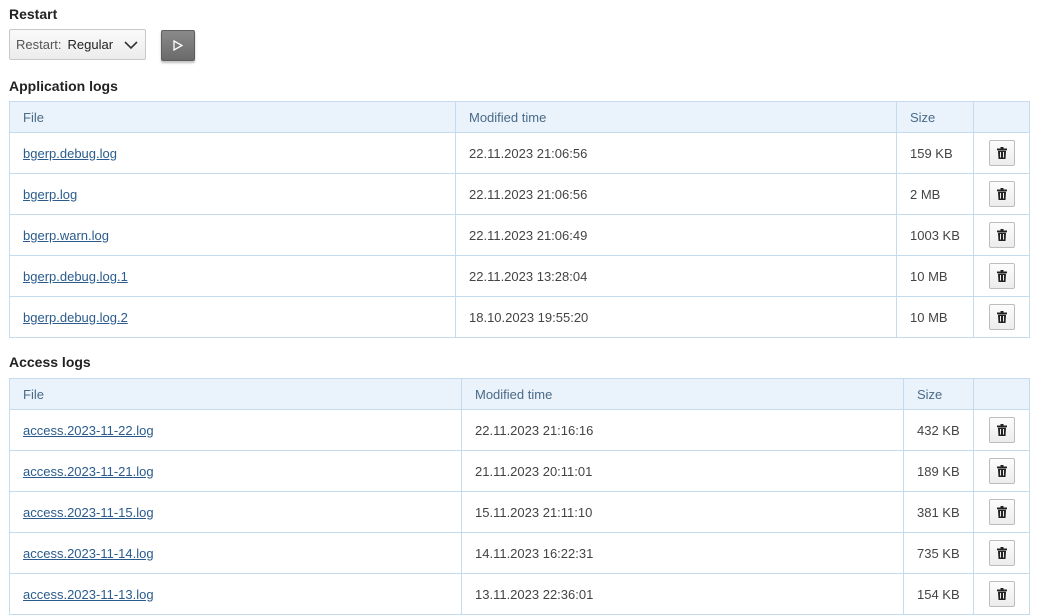 This screenshot has height=616, width=1043. Describe the element at coordinates (232, 235) in the screenshot. I see `file-cell: bgerp.warn.log` at that location.